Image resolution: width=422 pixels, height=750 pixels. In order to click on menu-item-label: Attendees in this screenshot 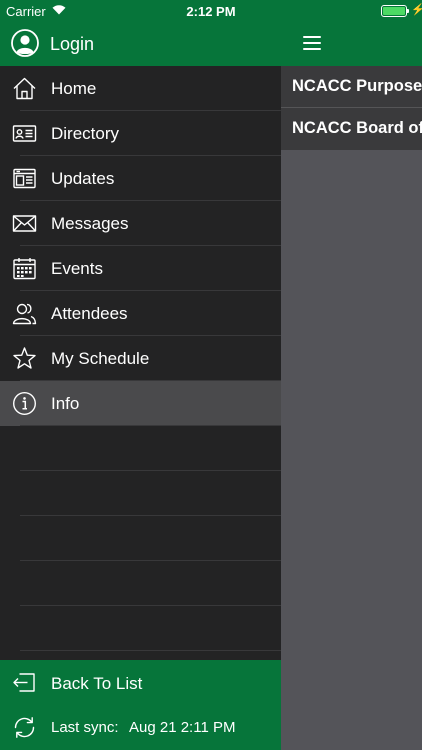, I will do `click(89, 313)`.